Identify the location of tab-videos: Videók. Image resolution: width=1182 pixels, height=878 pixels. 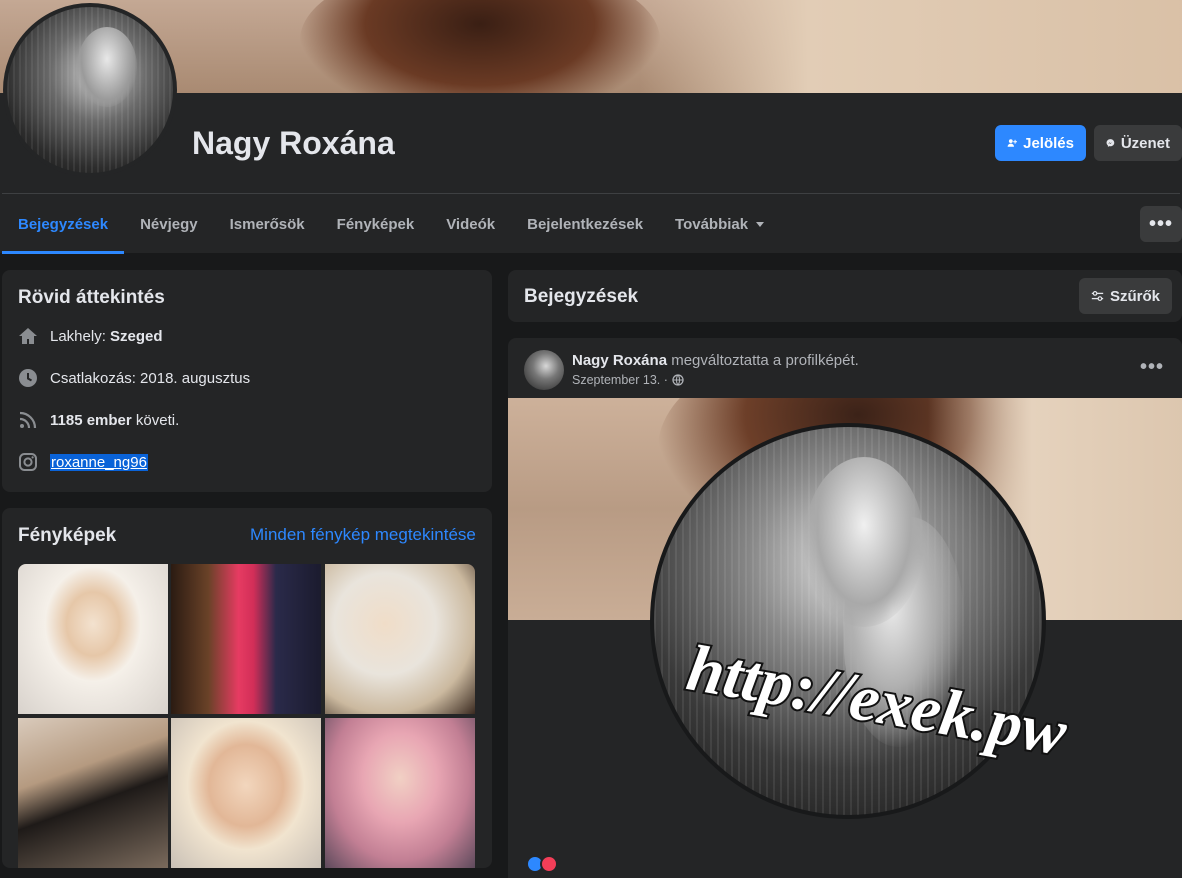
(470, 224).